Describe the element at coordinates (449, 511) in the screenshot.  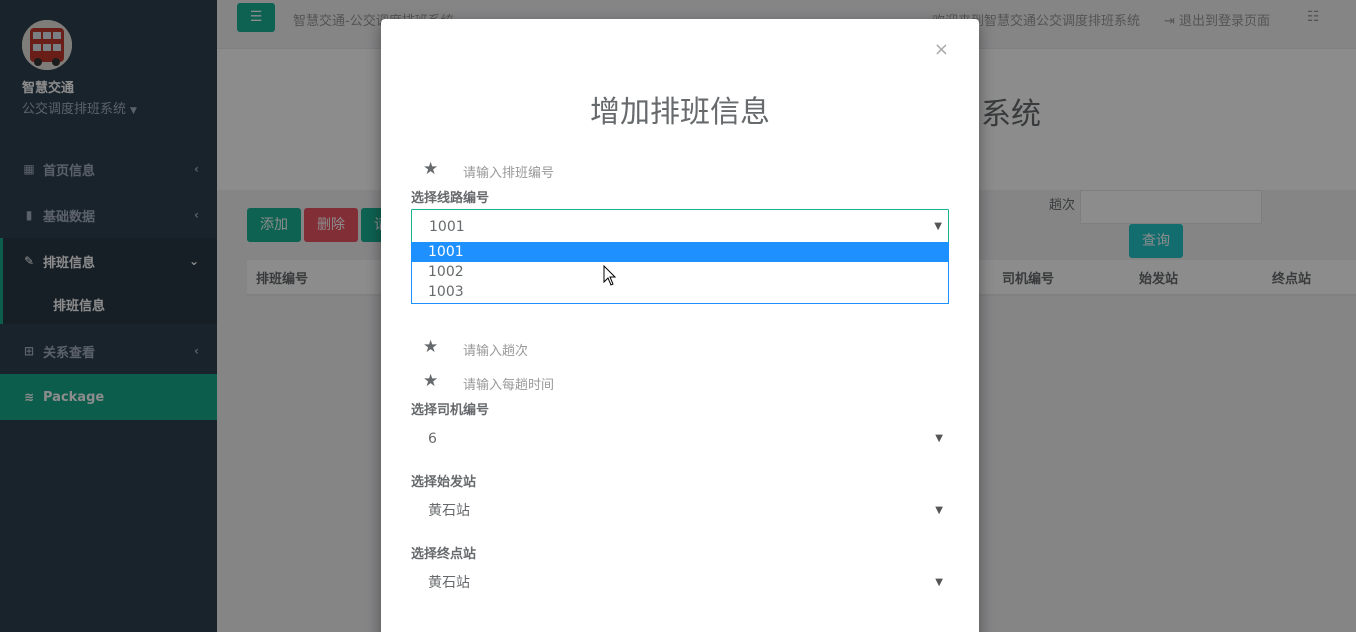
I see `start-station-value: 黄石站` at that location.